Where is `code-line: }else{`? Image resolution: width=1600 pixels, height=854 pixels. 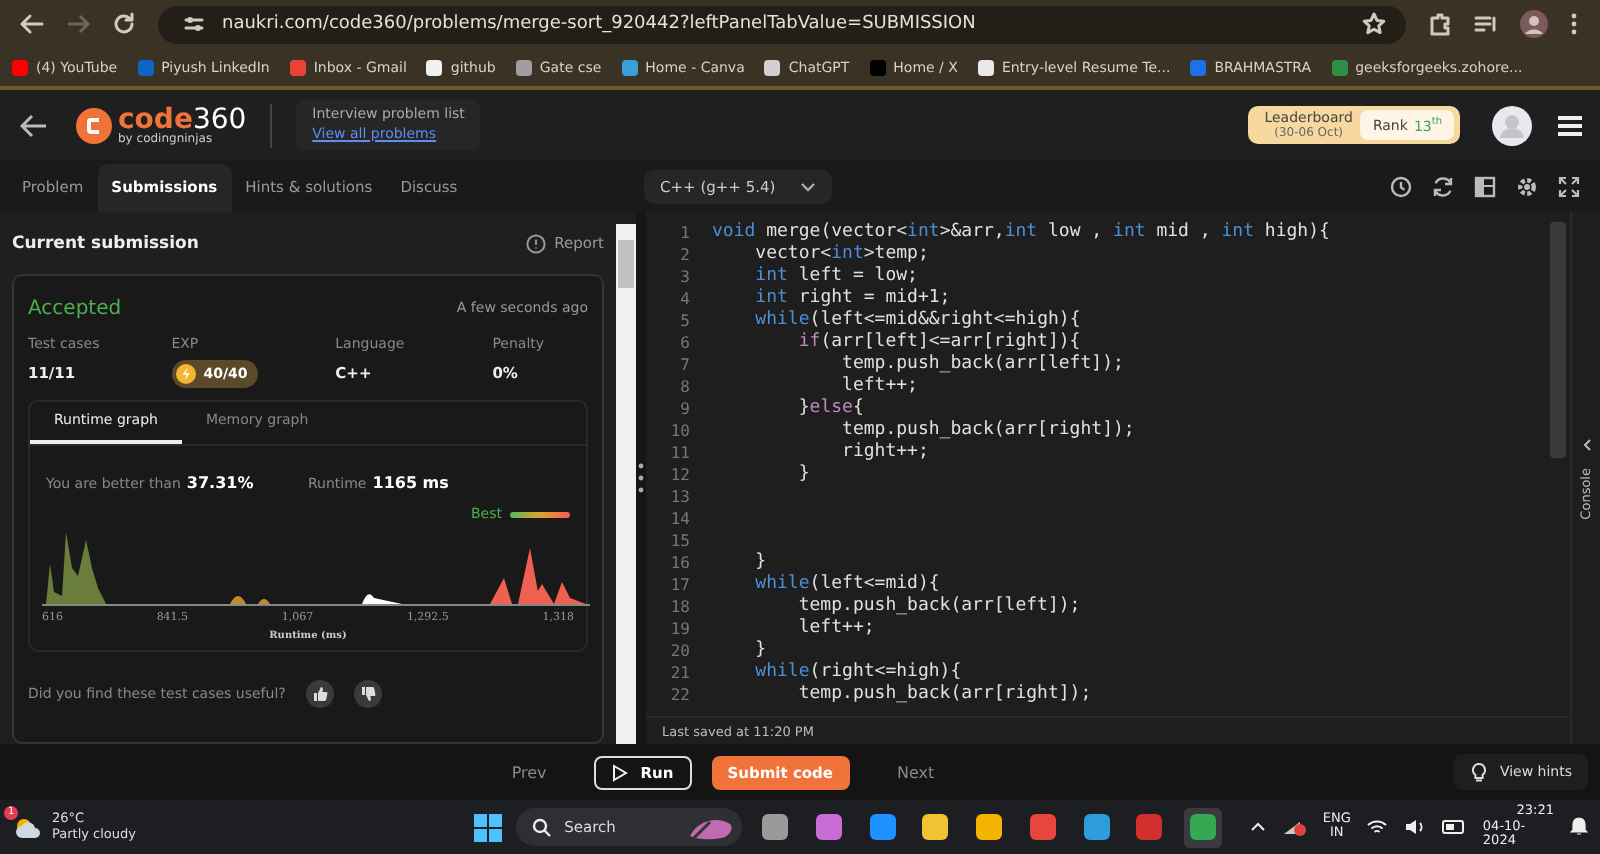 code-line: }else{ is located at coordinates (830, 409).